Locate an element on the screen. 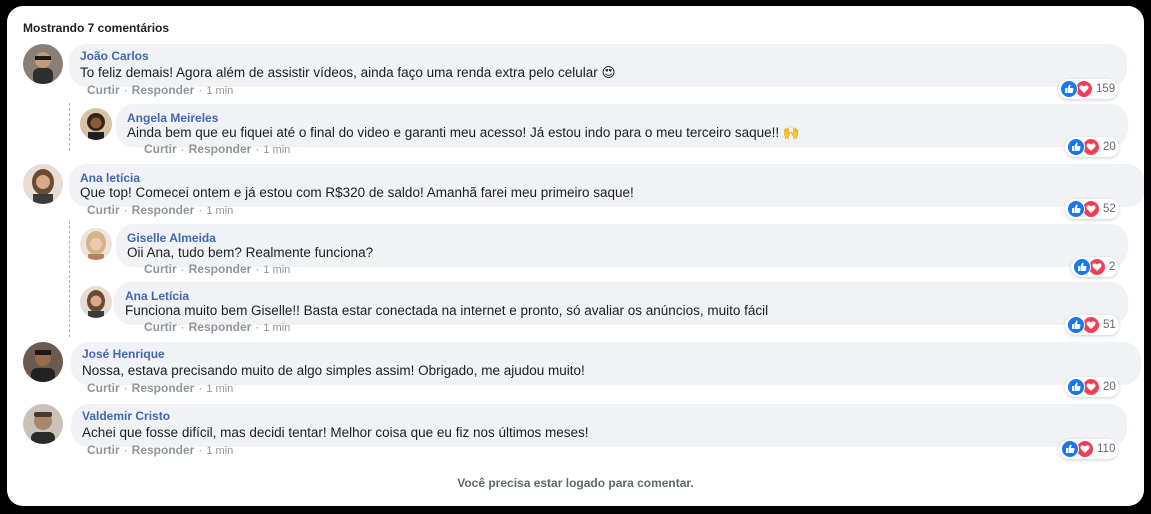  comment-author: Ana letícia is located at coordinates (110, 178).